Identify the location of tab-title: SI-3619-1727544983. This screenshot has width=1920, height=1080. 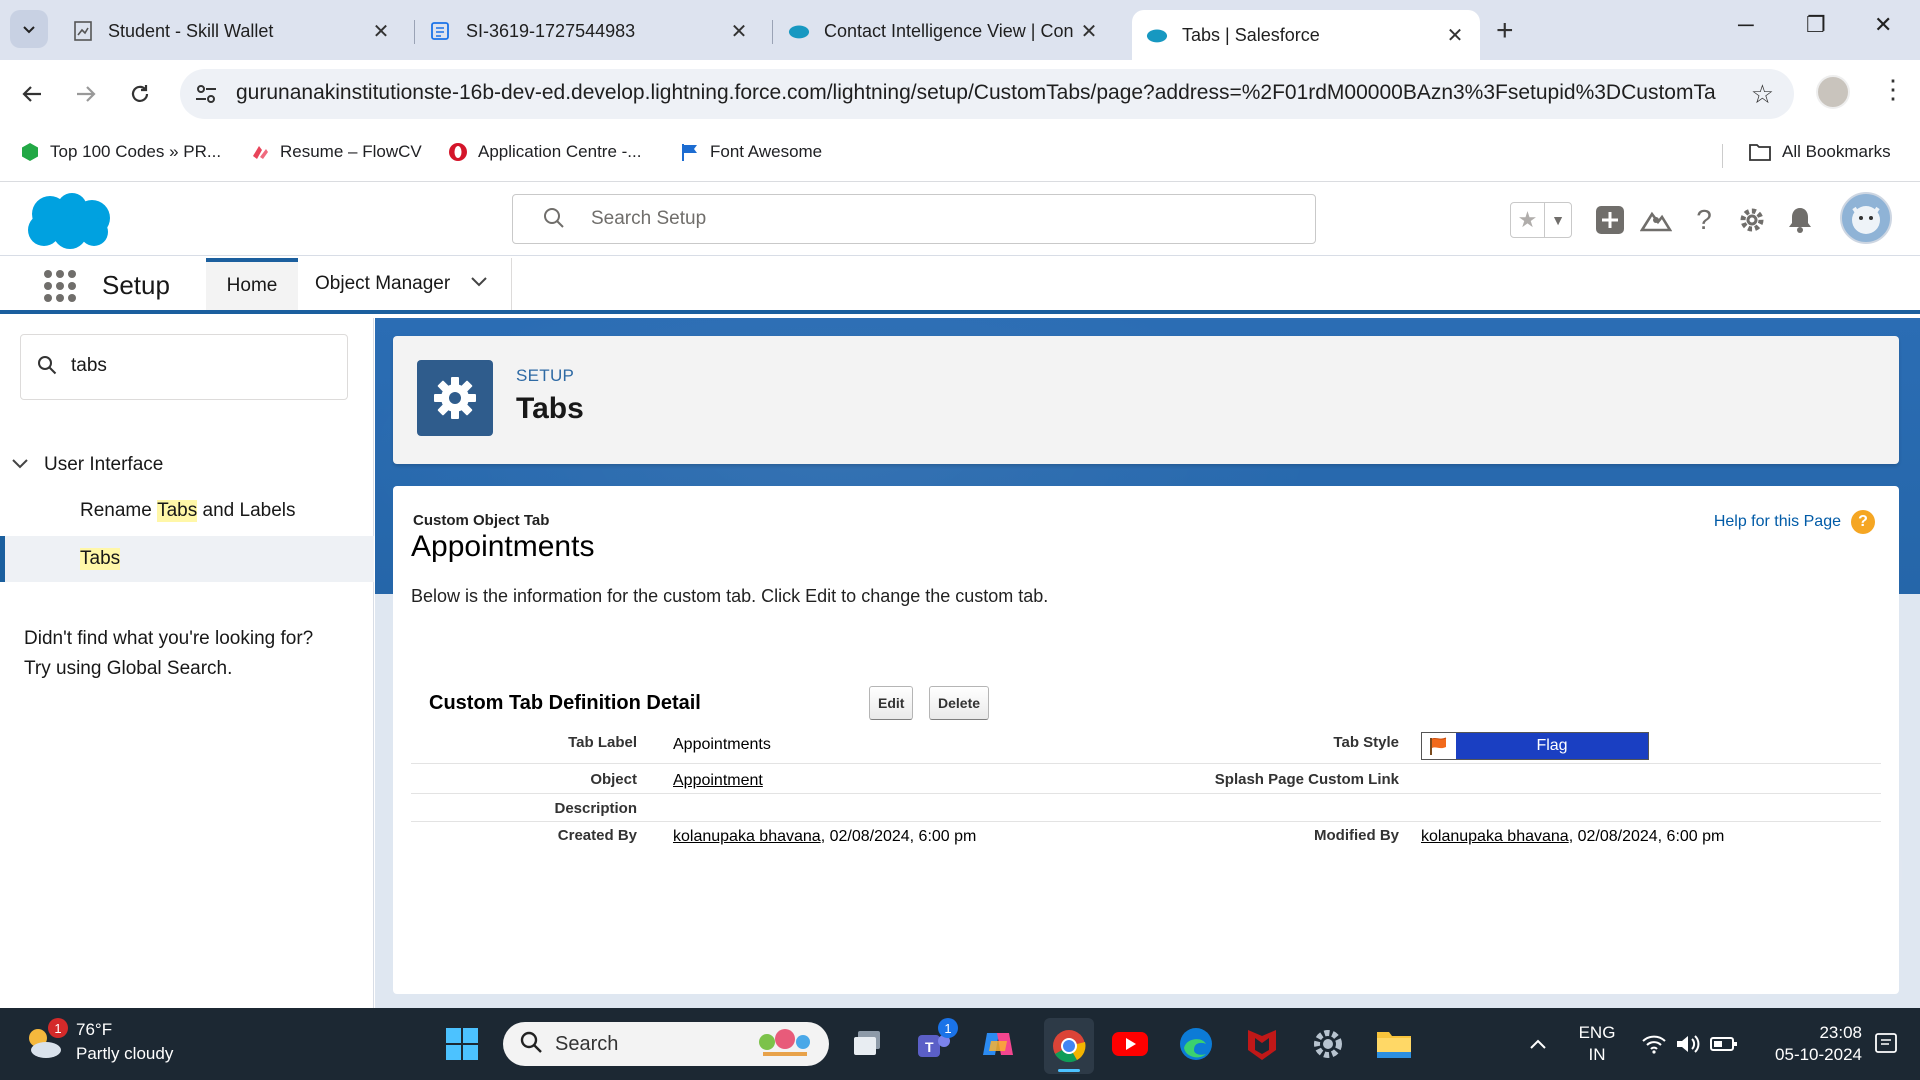
(551, 30).